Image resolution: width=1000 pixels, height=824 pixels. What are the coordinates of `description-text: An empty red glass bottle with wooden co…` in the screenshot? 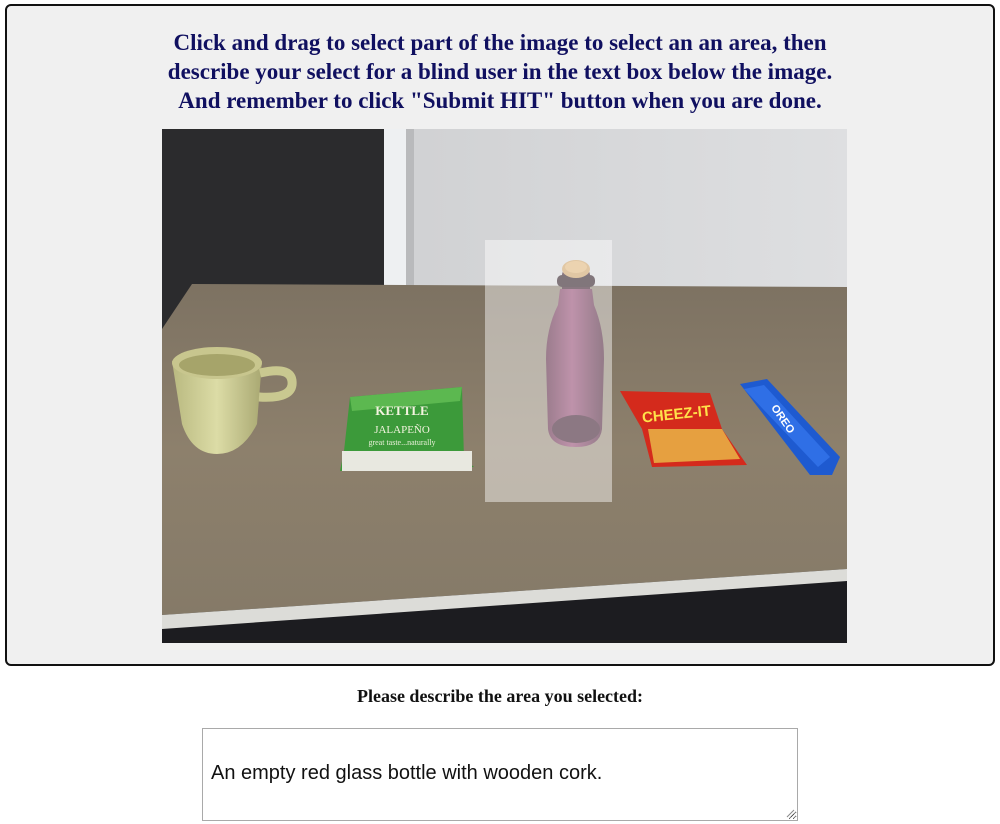 It's located at (407, 773).